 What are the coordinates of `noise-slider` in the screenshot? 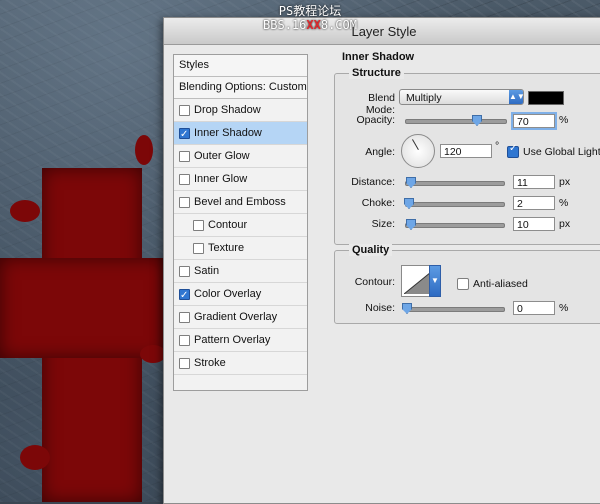 It's located at (453, 308).